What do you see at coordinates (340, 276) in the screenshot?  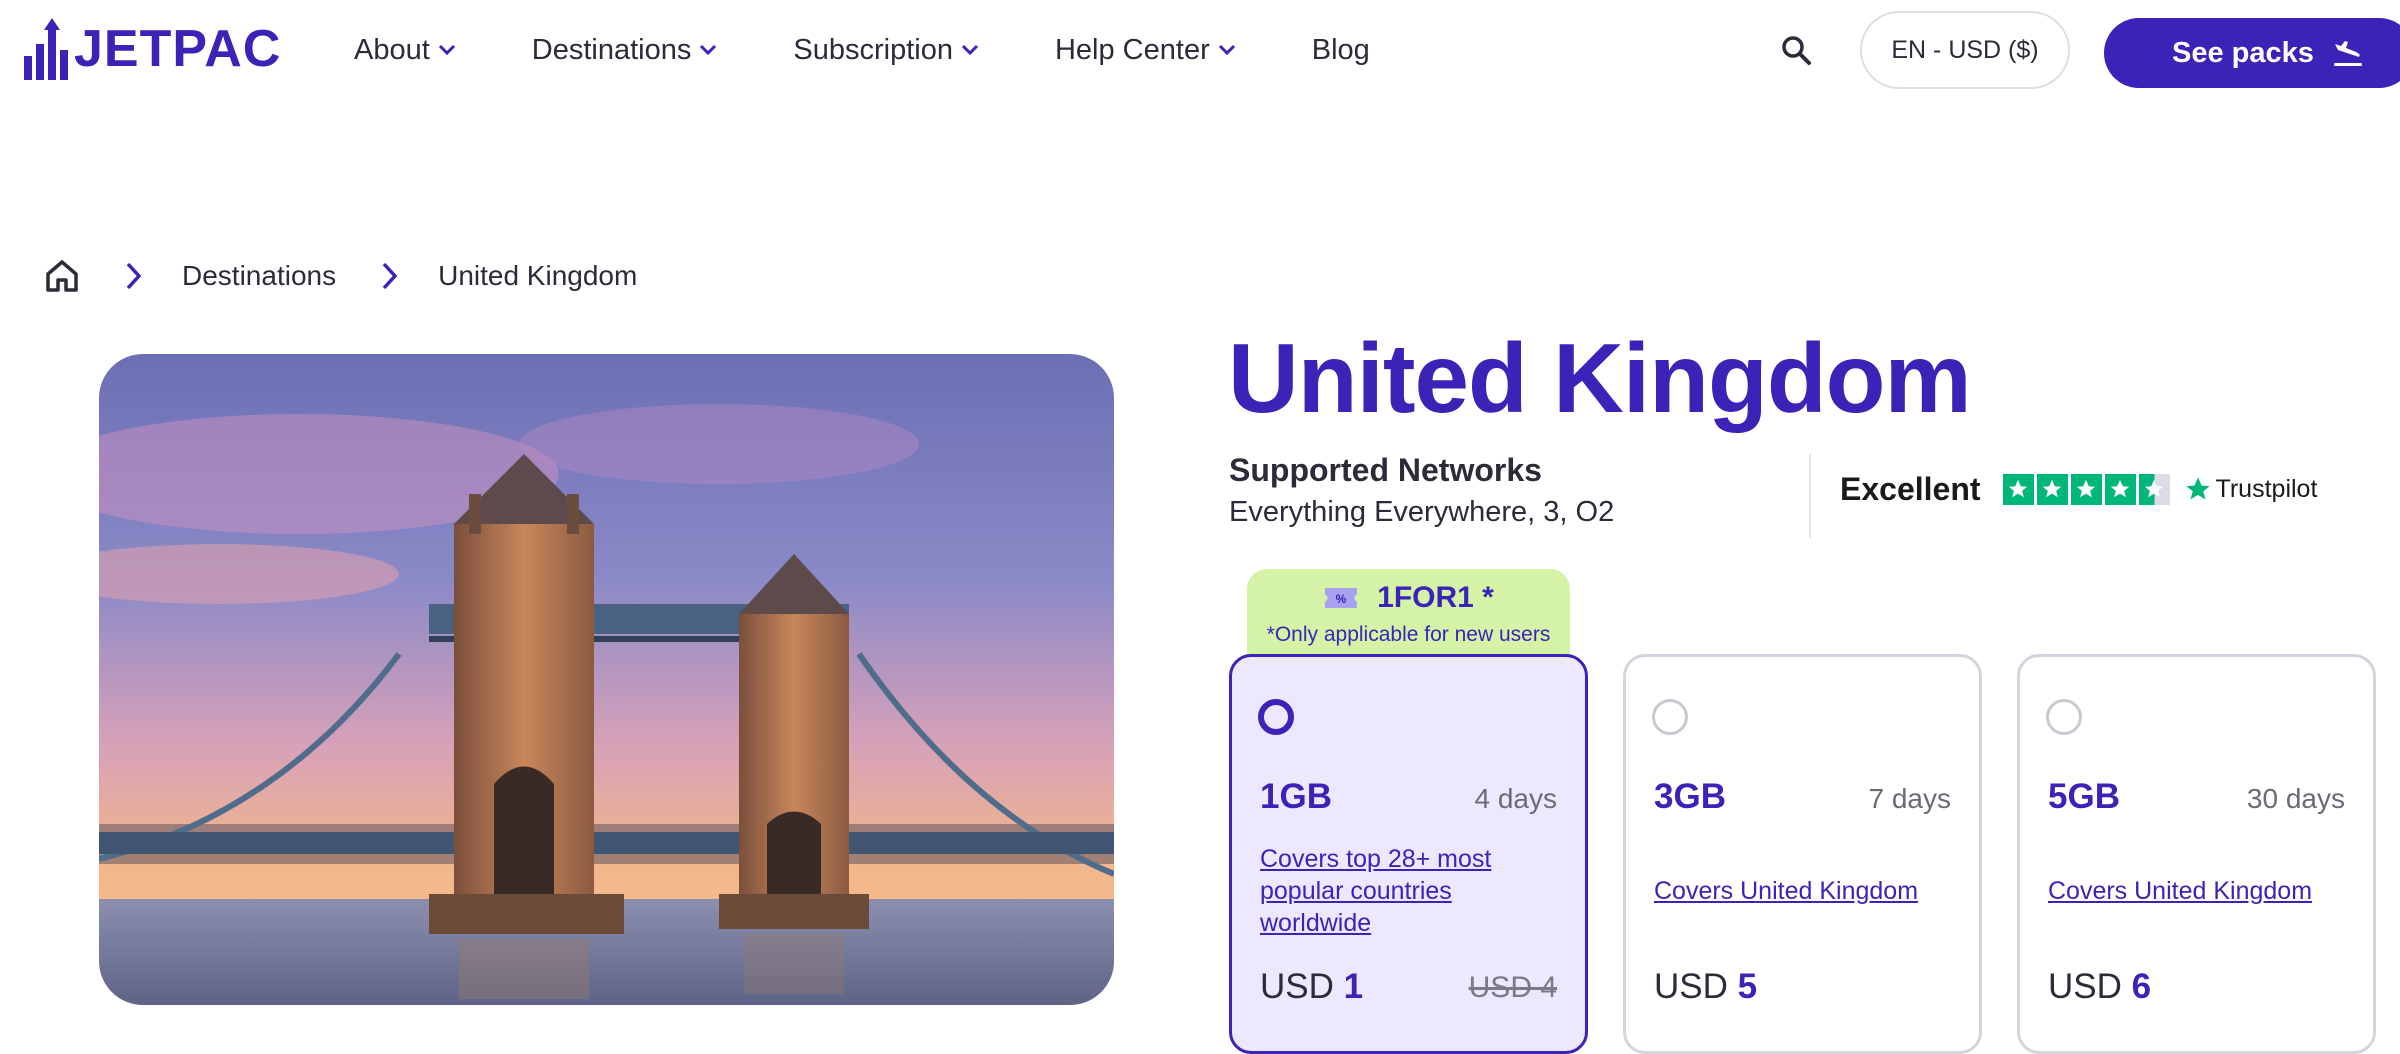 I see `breadcrumb: Destinations United Kingdom` at bounding box center [340, 276].